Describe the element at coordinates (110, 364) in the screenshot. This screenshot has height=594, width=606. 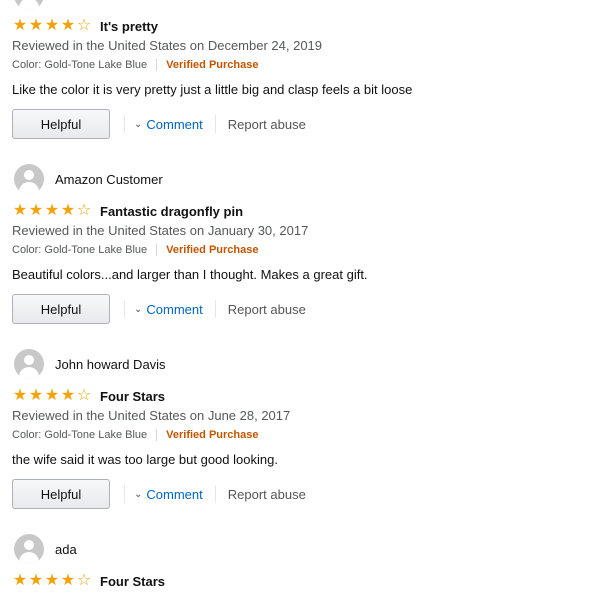
I see `reviewer-name: John howard Davis` at that location.